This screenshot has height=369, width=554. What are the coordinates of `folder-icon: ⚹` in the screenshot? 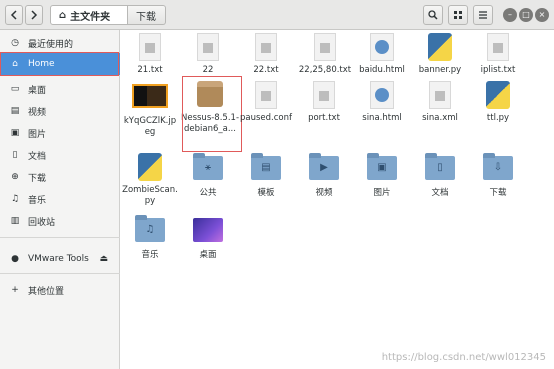 It's located at (208, 169).